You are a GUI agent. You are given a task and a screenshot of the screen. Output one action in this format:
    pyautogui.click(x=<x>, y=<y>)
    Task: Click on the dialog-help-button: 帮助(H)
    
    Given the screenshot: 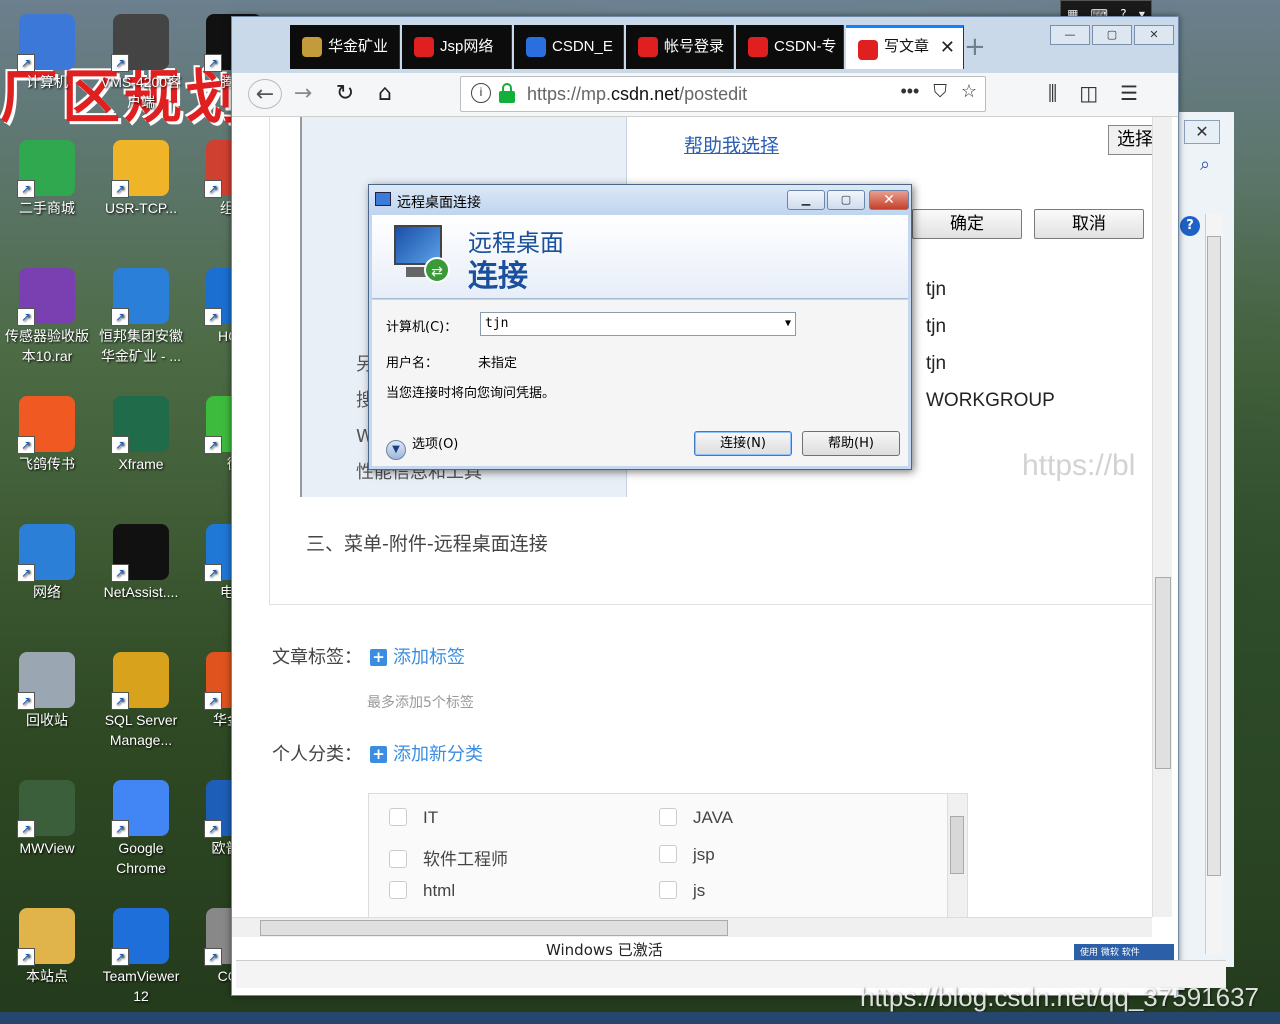 What is the action you would take?
    pyautogui.click(x=851, y=443)
    